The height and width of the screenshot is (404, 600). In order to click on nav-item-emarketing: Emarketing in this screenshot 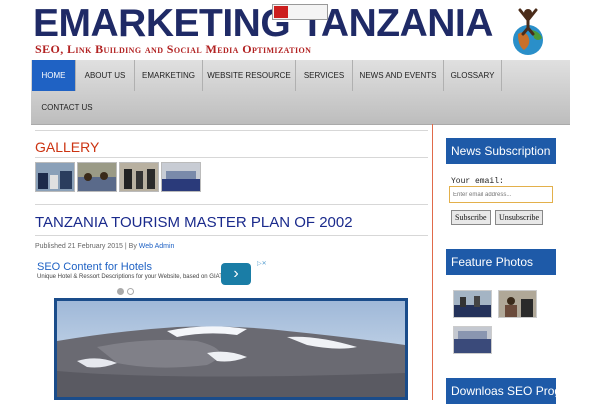, I will do `click(169, 75)`.